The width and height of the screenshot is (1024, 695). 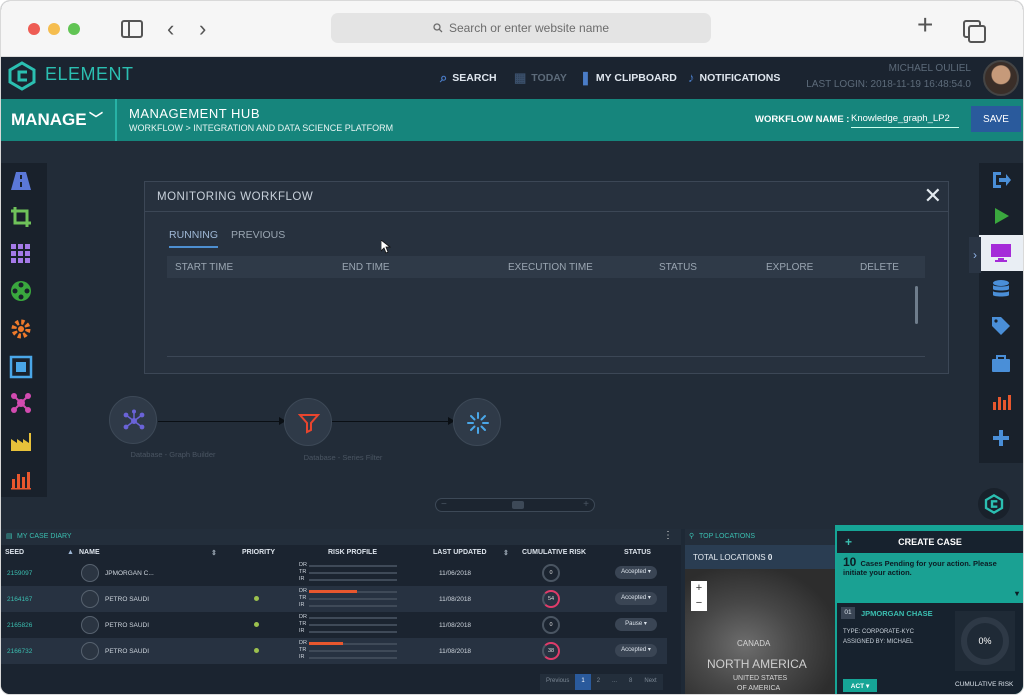 What do you see at coordinates (996, 119) in the screenshot?
I see `save-button: SAVE` at bounding box center [996, 119].